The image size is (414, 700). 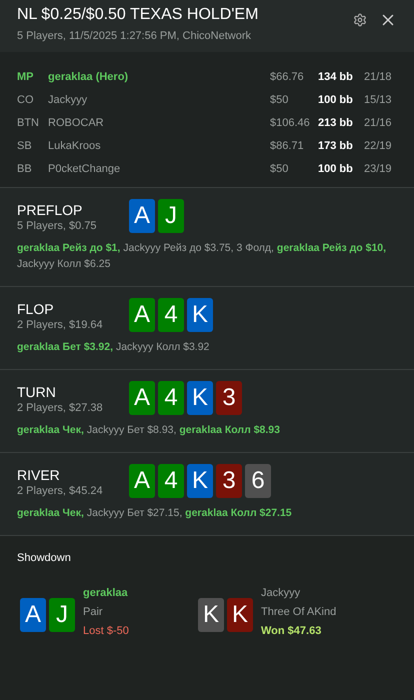 What do you see at coordinates (378, 77) in the screenshot?
I see `player-stats: 21/18` at bounding box center [378, 77].